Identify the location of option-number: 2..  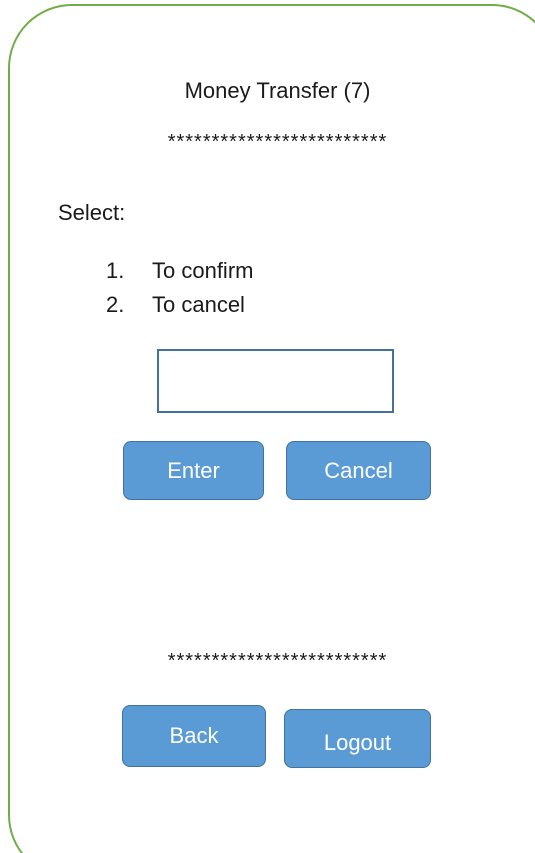
(115, 304).